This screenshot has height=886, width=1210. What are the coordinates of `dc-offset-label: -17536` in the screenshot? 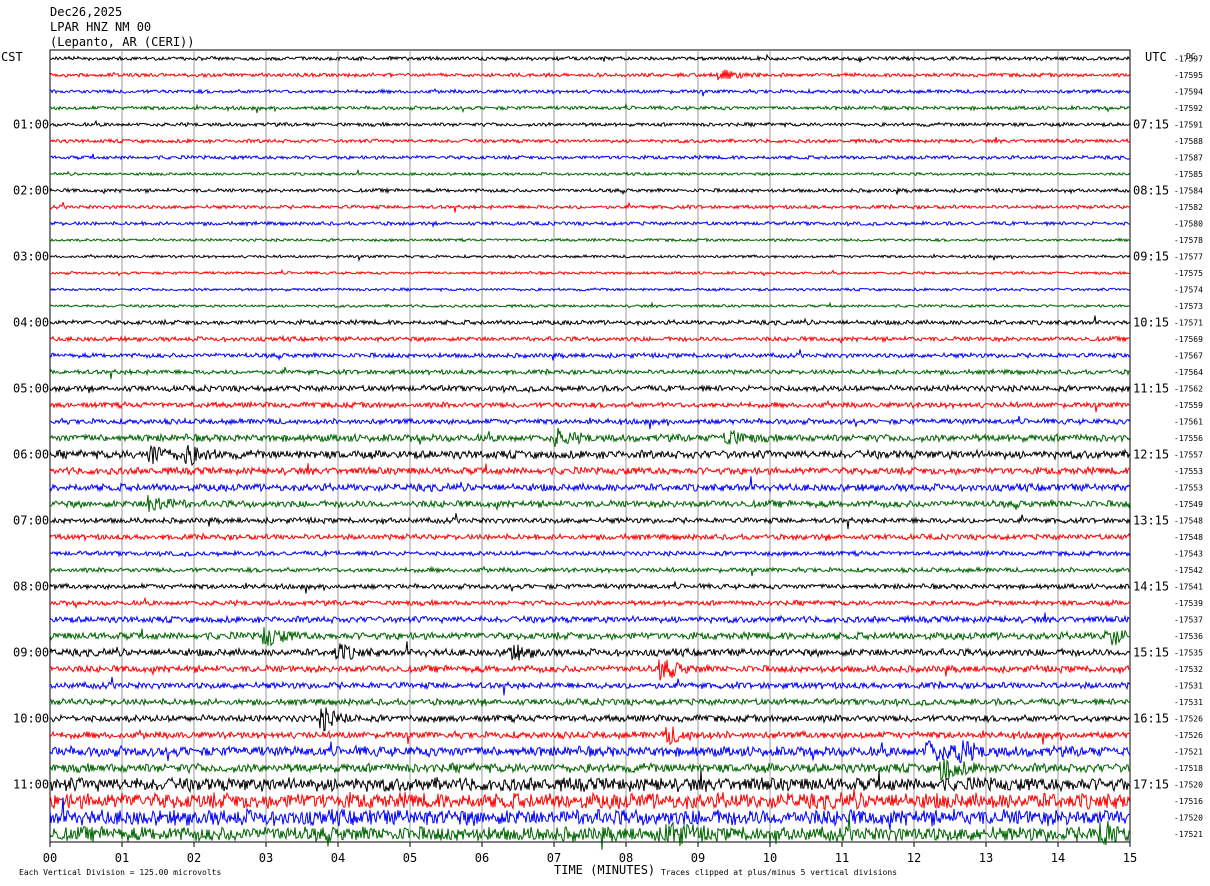 It's located at (1188, 636).